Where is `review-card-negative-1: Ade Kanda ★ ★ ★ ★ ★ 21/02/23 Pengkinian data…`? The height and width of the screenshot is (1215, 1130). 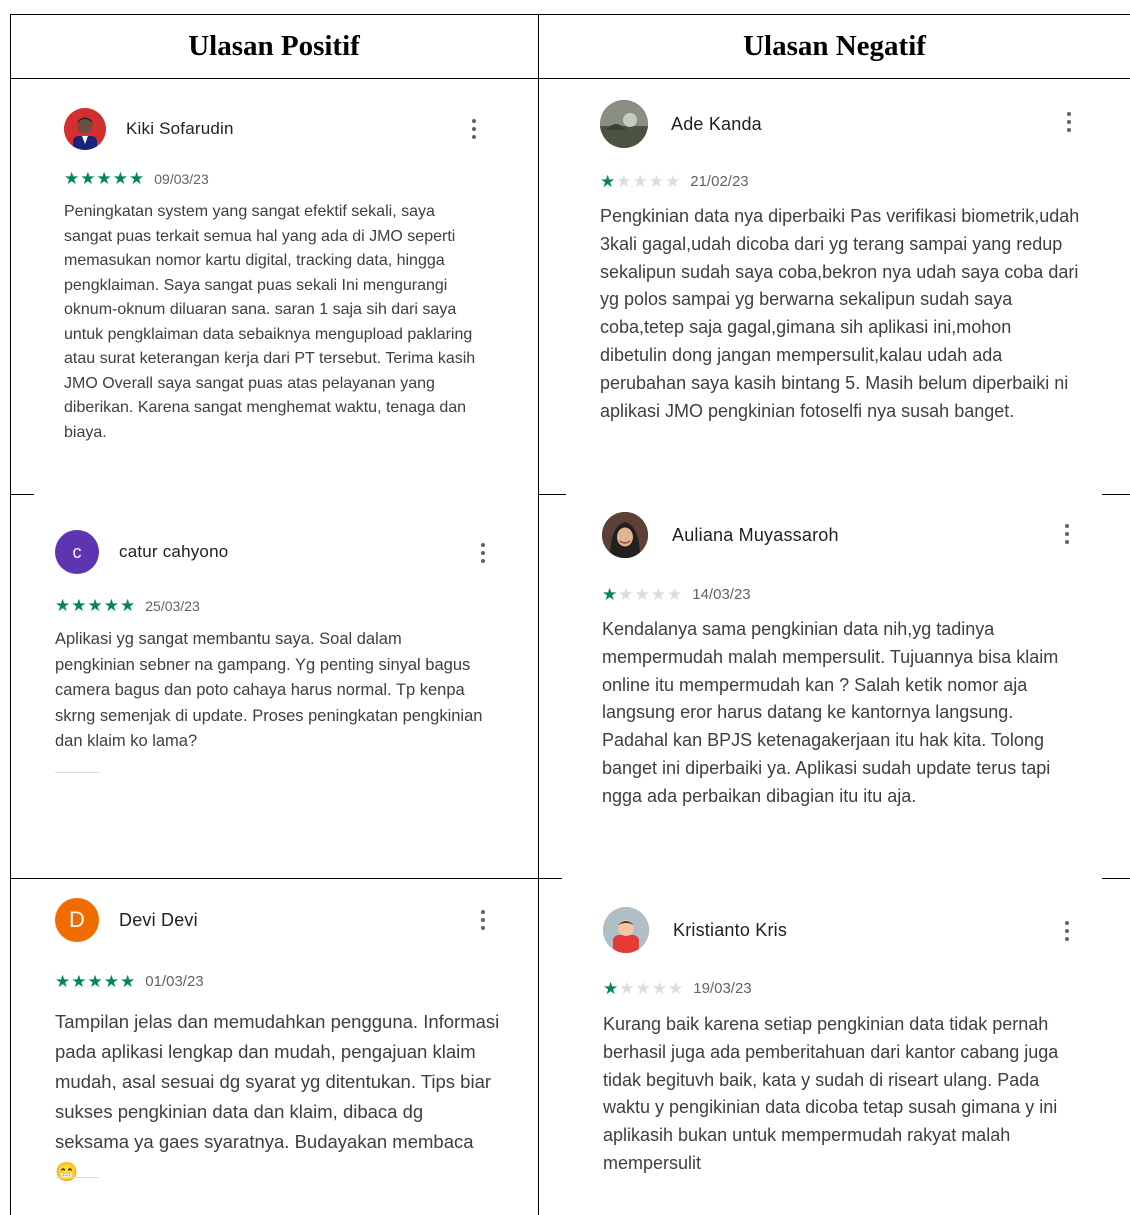 review-card-negative-1: Ade Kanda ★ ★ ★ ★ ★ 21/02/23 Pengkinian data… is located at coordinates (840, 285).